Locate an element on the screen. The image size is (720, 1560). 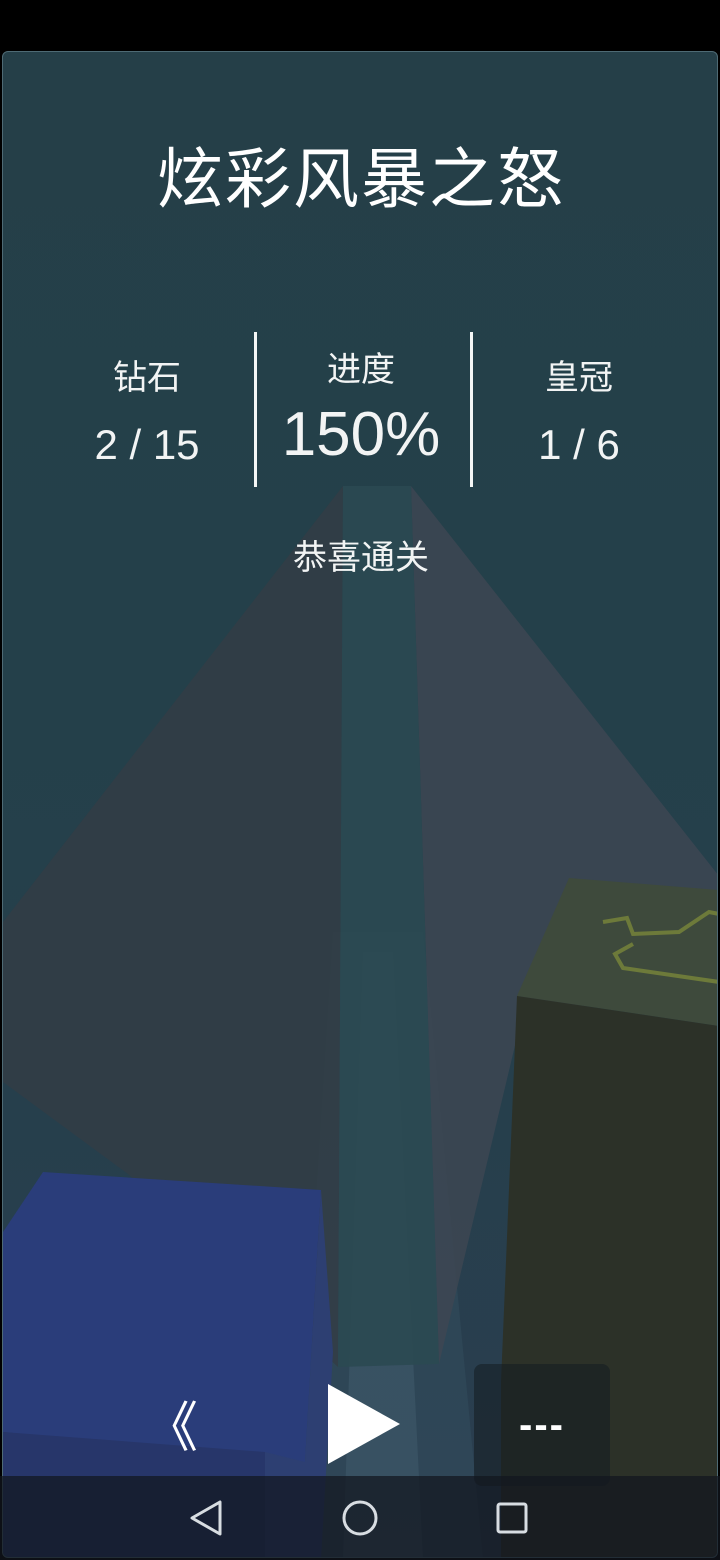
crowns-value: 1 / 6 is located at coordinates (579, 444).